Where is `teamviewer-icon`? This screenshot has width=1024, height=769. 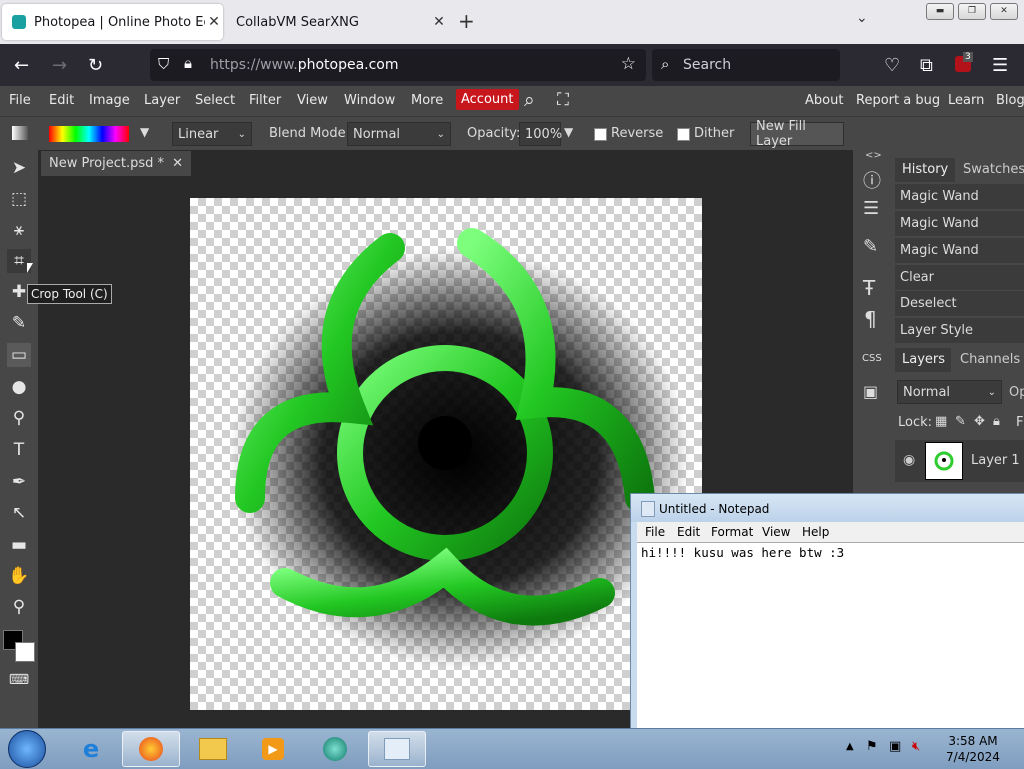 teamviewer-icon is located at coordinates (335, 749).